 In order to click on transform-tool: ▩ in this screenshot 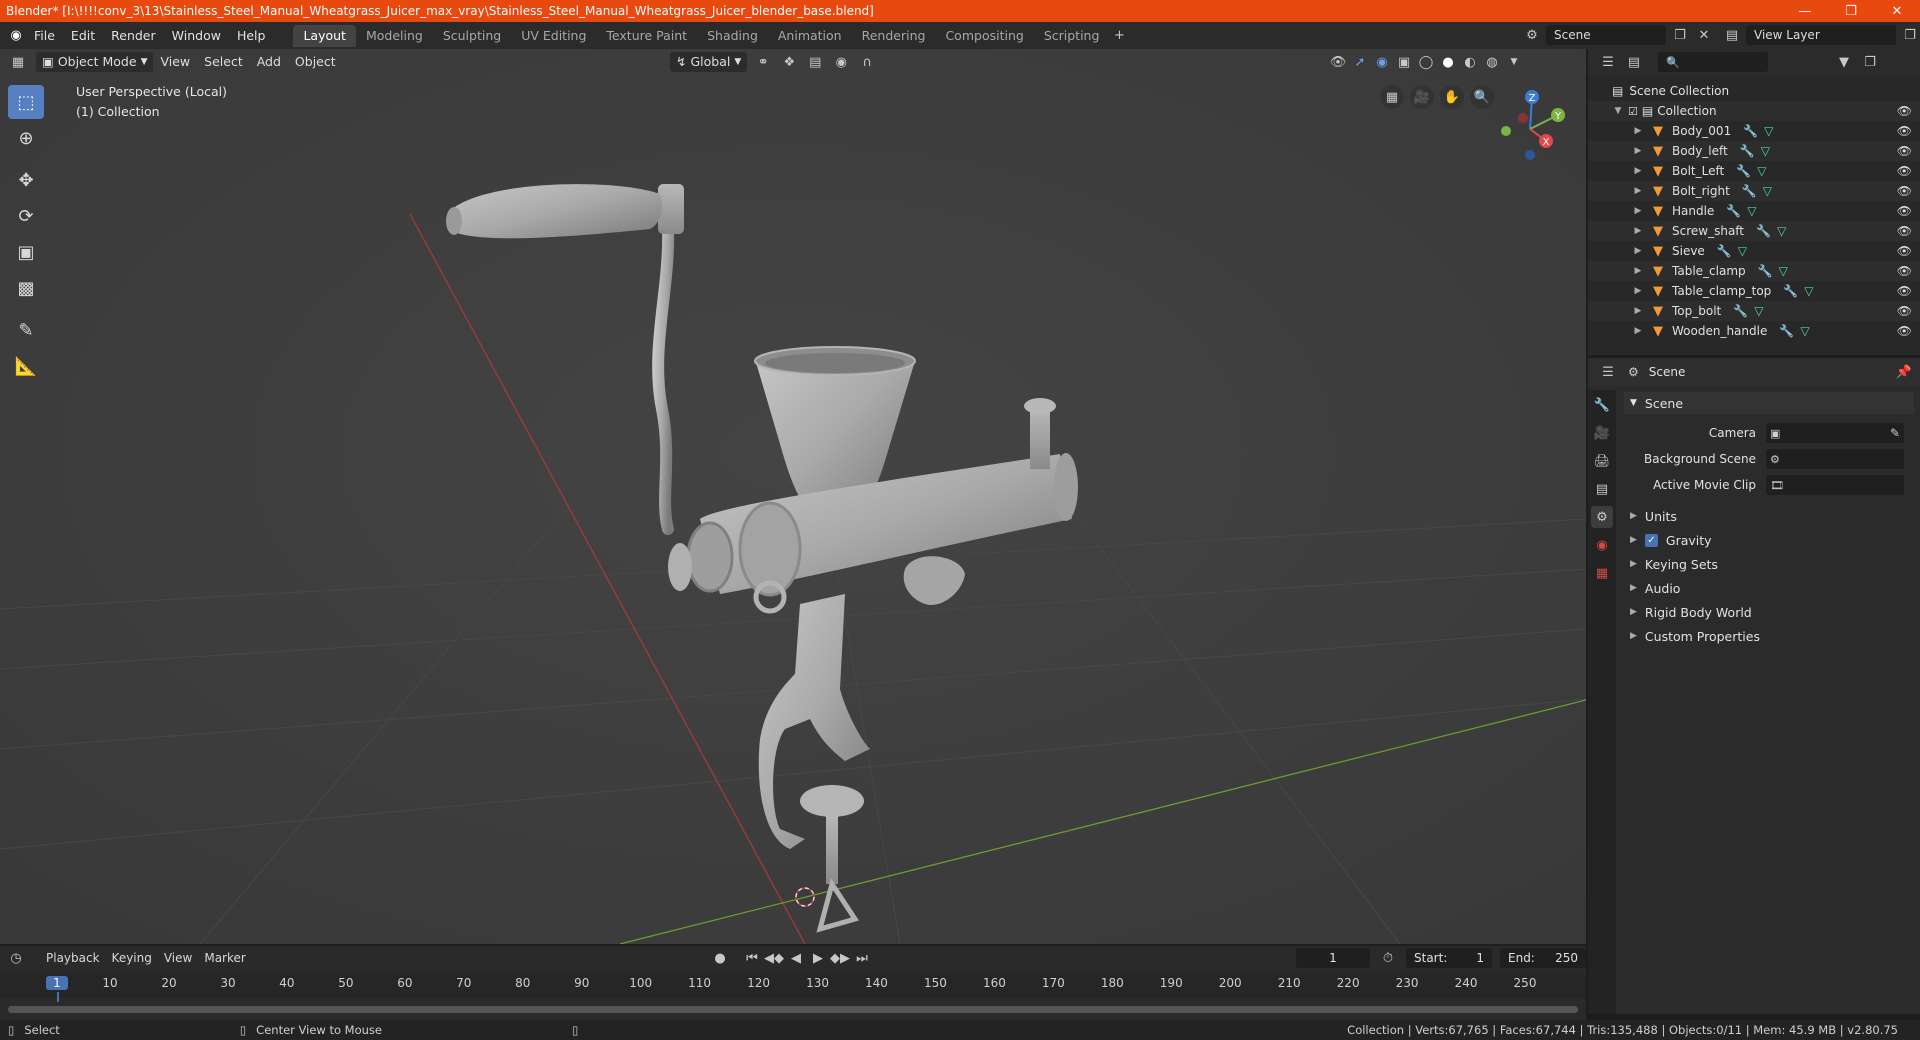, I will do `click(26, 288)`.